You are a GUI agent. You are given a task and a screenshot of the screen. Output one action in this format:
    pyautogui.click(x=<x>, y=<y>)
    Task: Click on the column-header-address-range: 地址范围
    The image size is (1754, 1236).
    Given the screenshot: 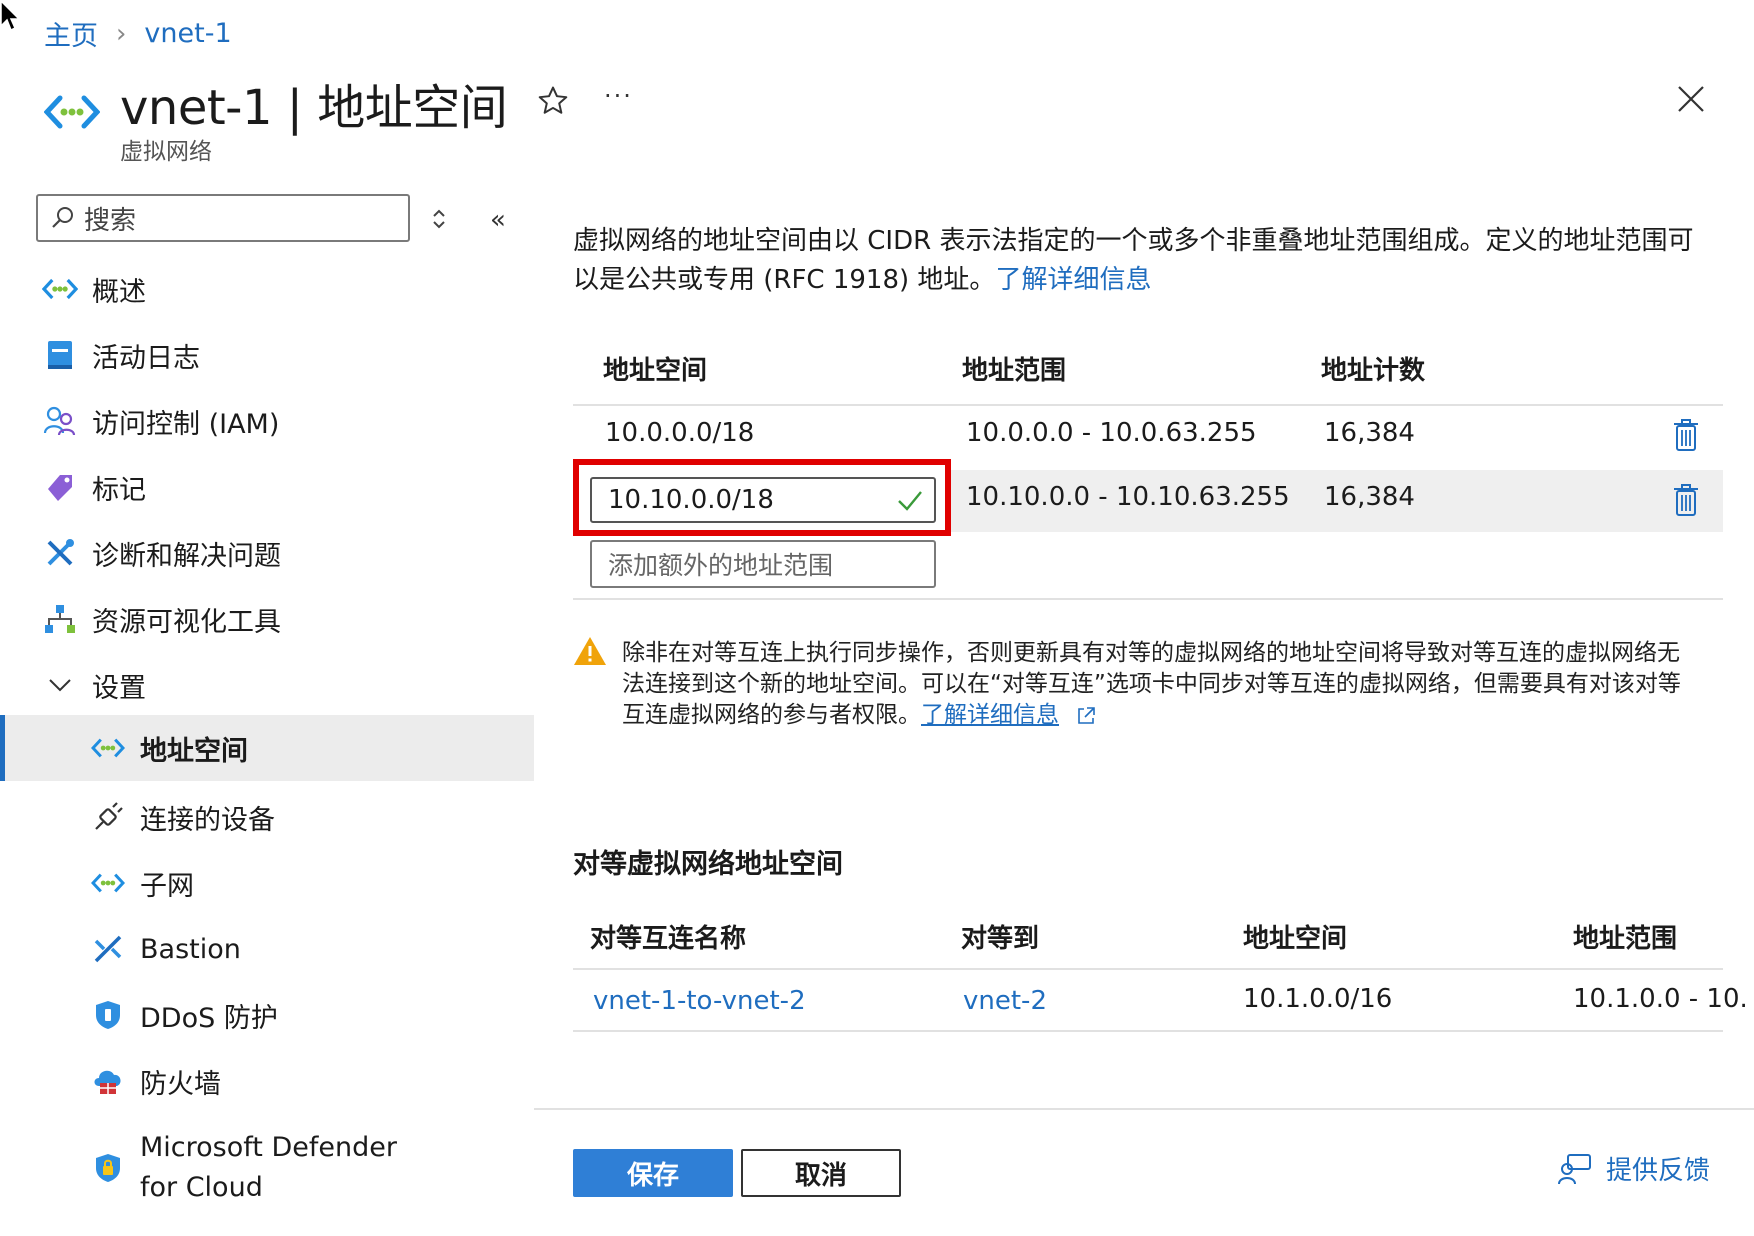 What is the action you would take?
    pyautogui.click(x=1014, y=371)
    